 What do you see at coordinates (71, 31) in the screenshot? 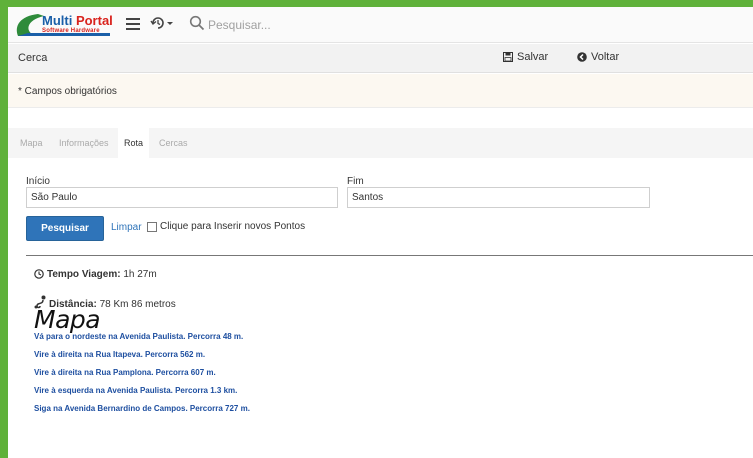
I see `logo-tagline: Software Hardware` at bounding box center [71, 31].